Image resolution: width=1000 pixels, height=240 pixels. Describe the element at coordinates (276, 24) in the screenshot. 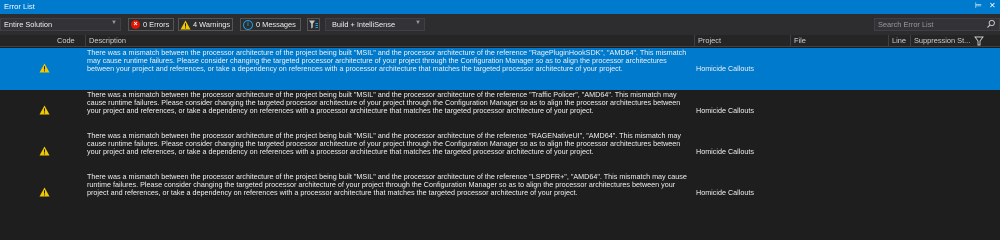

I see `messages-label: 0 Messages` at that location.